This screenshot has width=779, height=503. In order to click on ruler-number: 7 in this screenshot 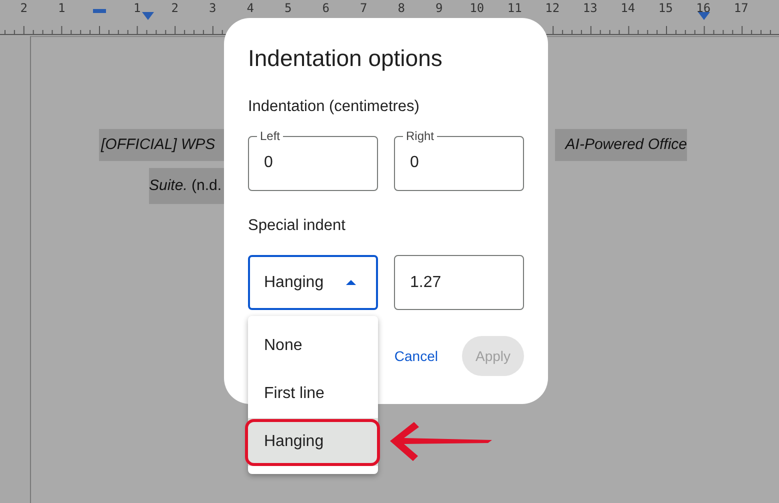, I will do `click(363, 8)`.